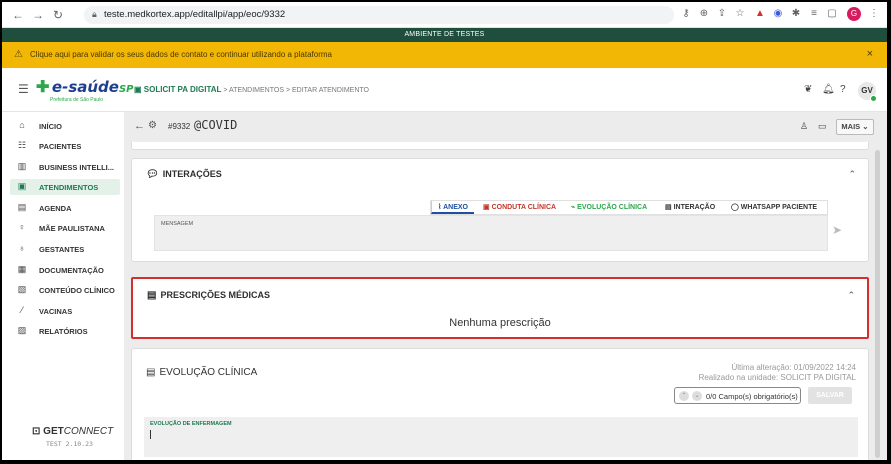 Image resolution: width=891 pixels, height=464 pixels. I want to click on sidebar-item-conteudo-clinico: ▧ CONTEÚDO CLÍNICO, so click(65, 290).